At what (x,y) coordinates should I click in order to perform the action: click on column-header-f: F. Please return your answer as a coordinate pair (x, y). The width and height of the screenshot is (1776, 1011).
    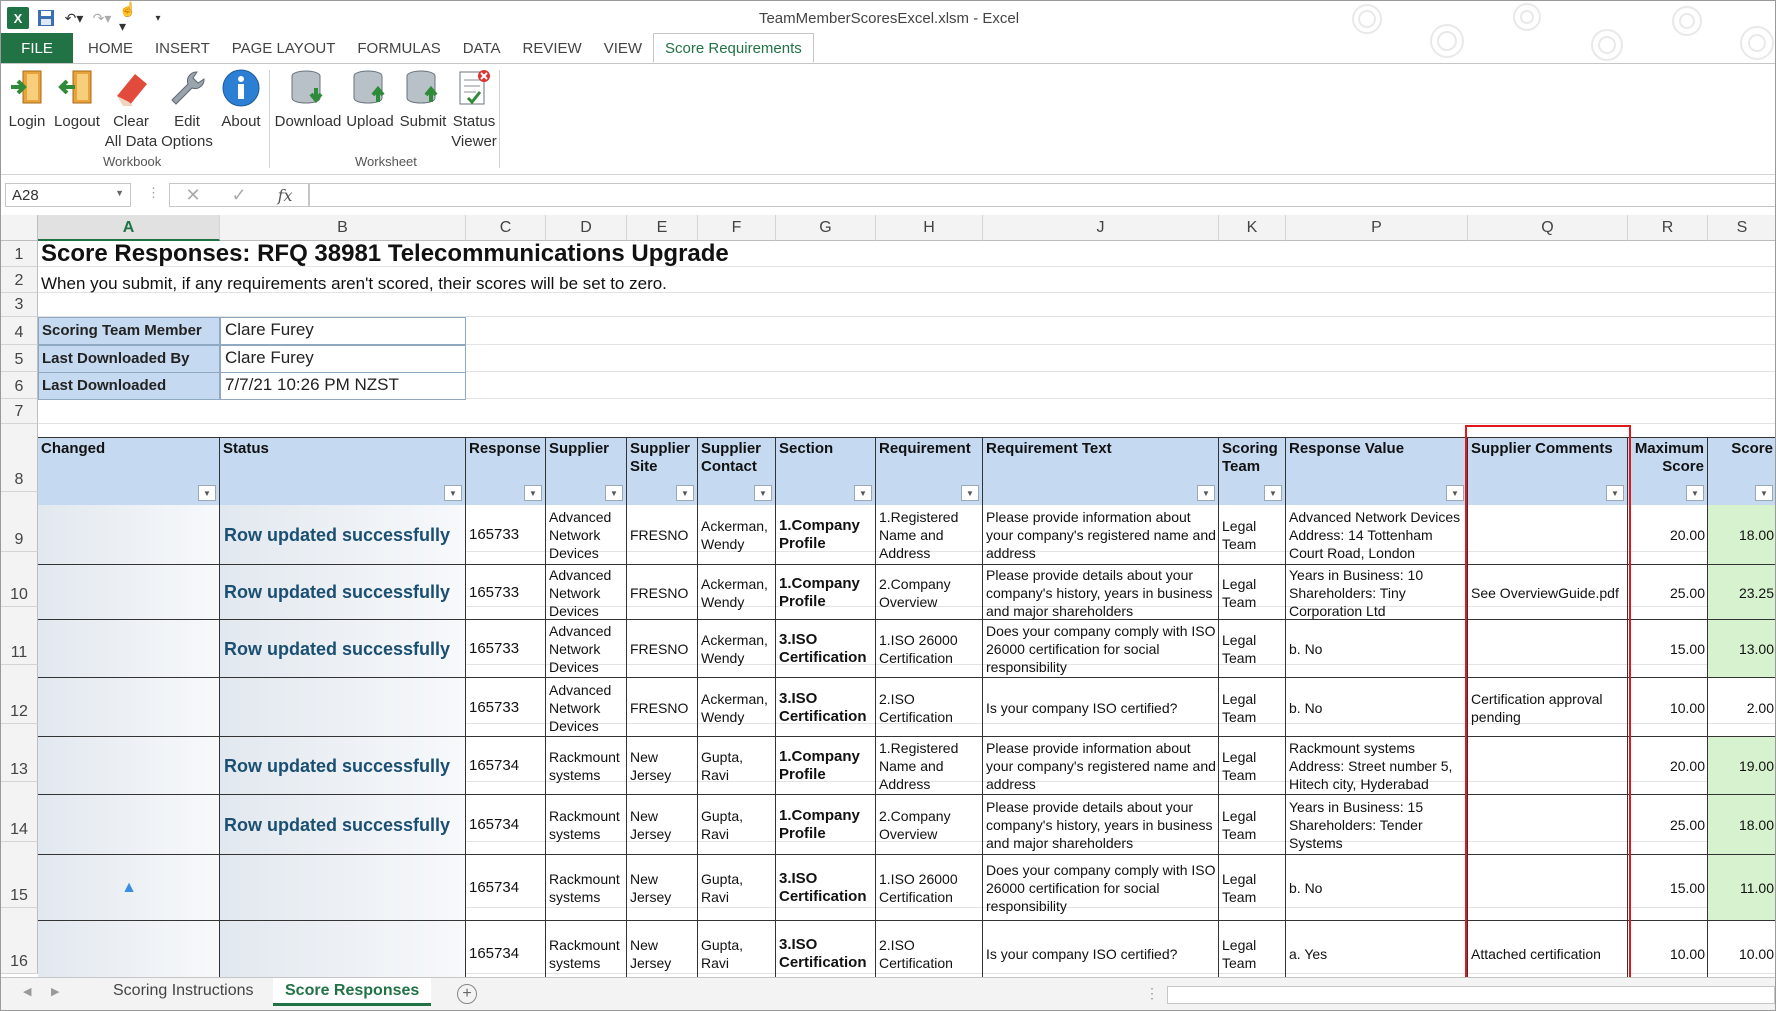
    Looking at the image, I should click on (737, 228).